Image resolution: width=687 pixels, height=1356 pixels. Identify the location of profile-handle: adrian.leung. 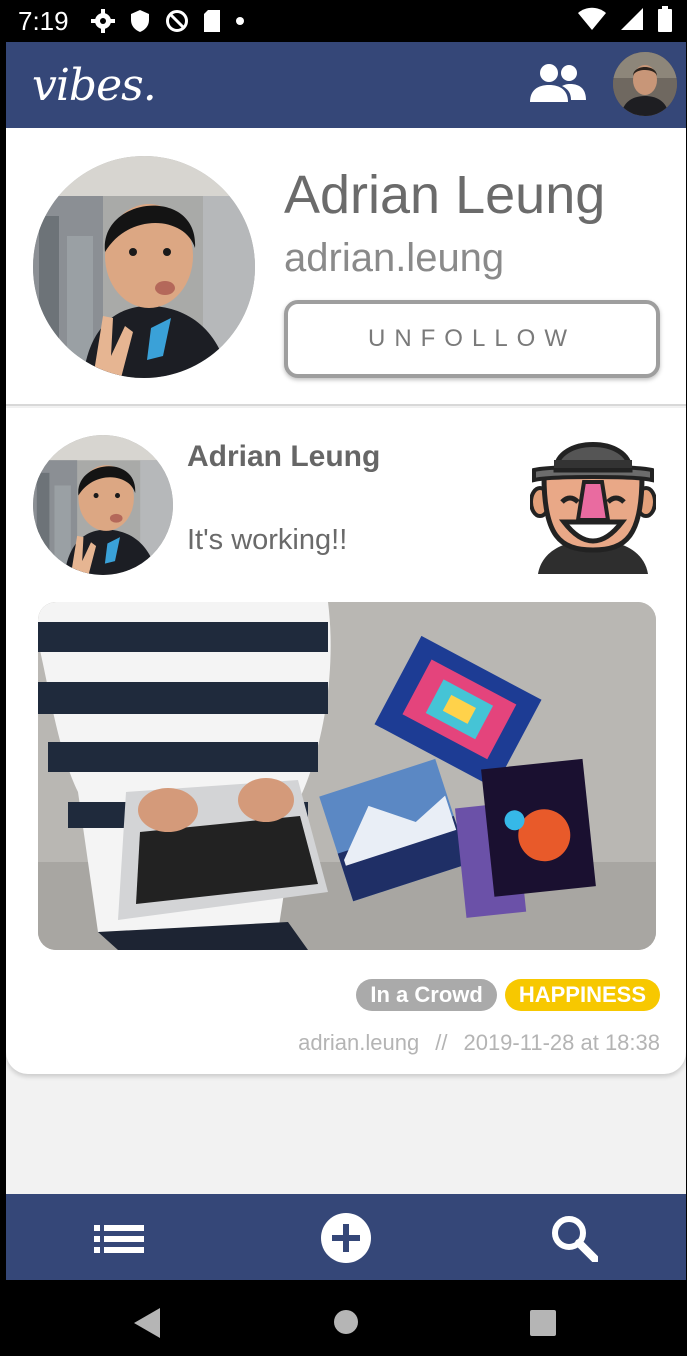
(394, 258).